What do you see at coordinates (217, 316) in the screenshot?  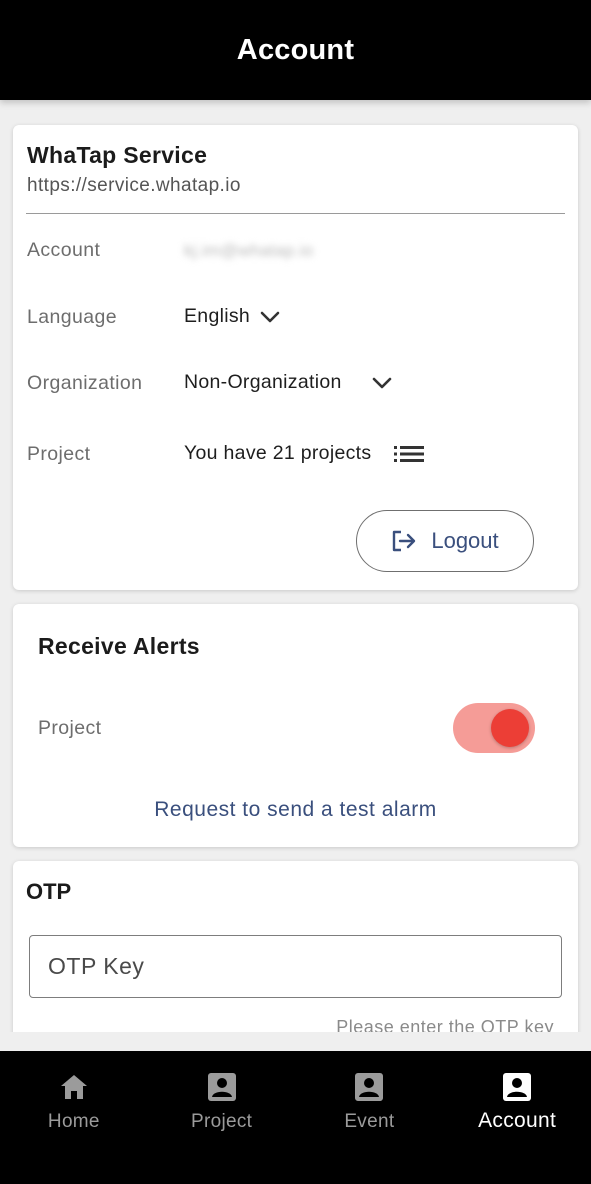 I see `language-value: English` at bounding box center [217, 316].